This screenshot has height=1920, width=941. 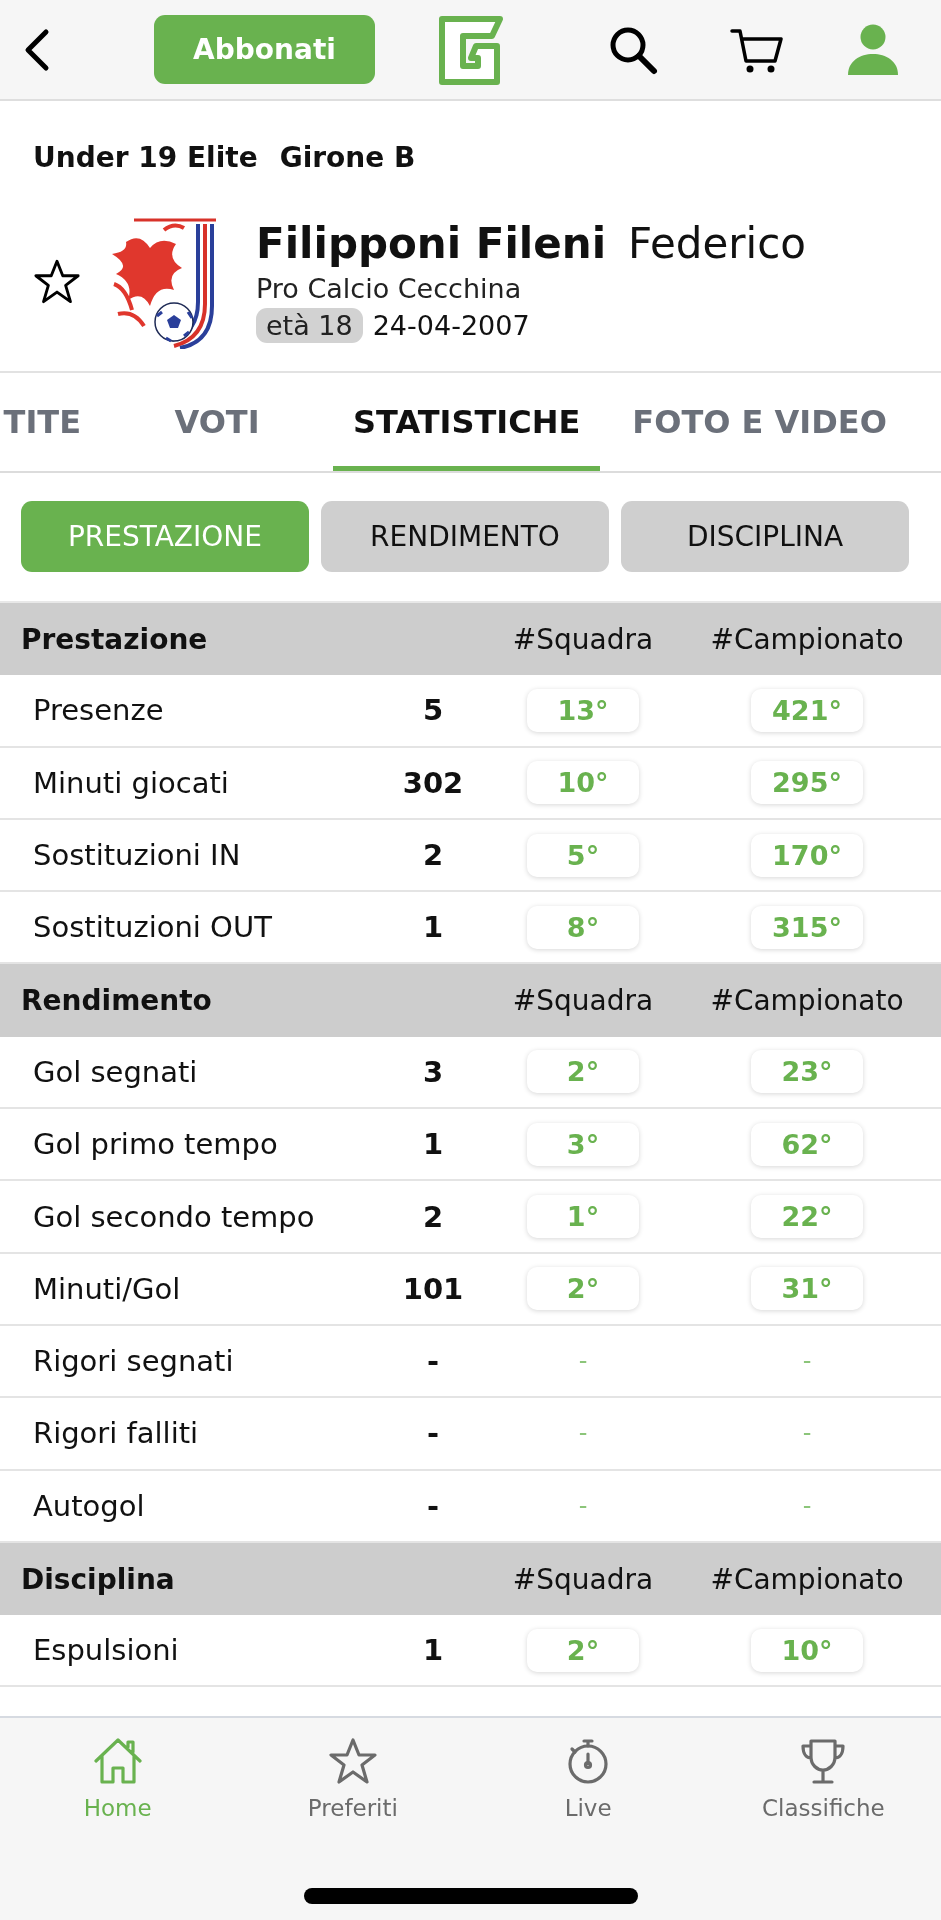 What do you see at coordinates (115, 1071) in the screenshot?
I see `stat-label: Gol segnati` at bounding box center [115, 1071].